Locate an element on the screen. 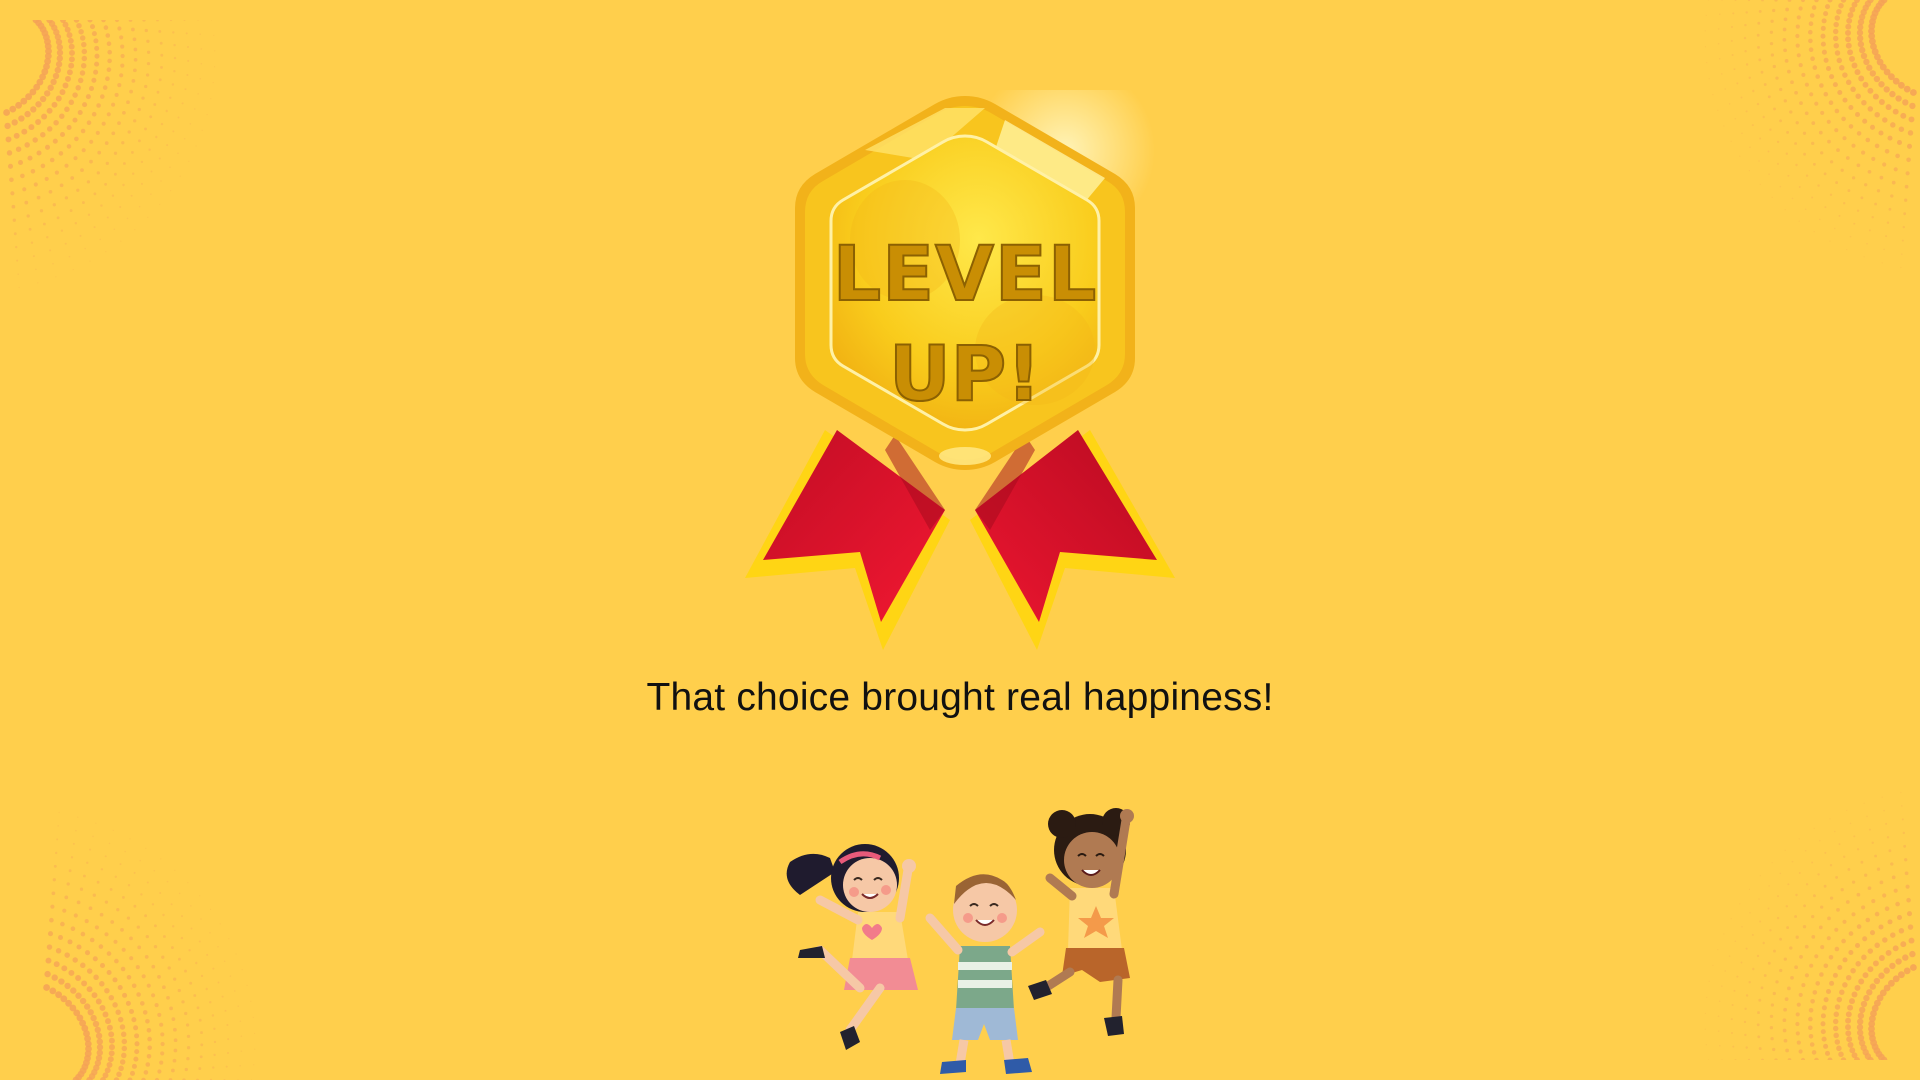 The width and height of the screenshot is (1920, 1080). girl-right-figure is located at coordinates (1081, 922).